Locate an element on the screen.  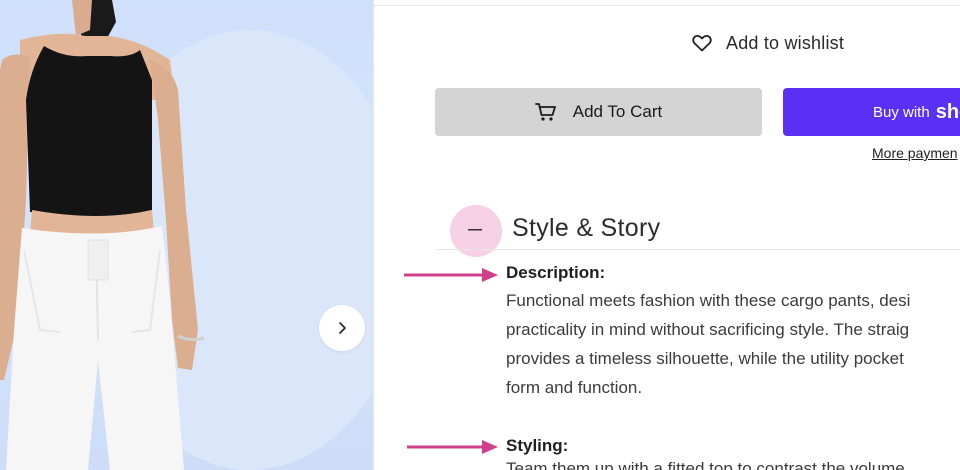
accordion-title: Style & Story is located at coordinates (586, 228).